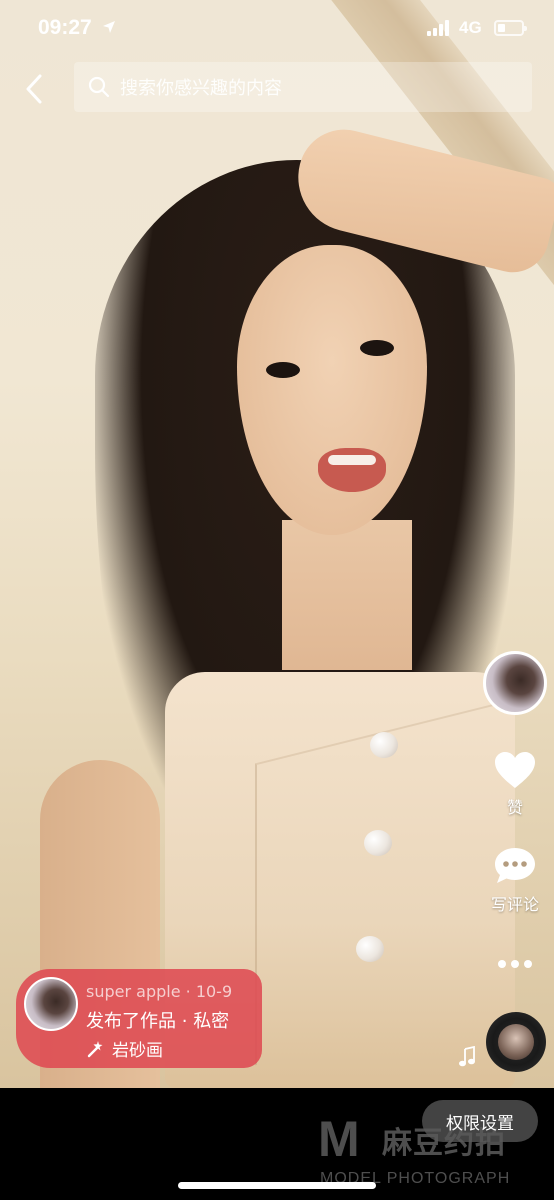  I want to click on card-action-line: 发布了作品 · 私密, so click(157, 1020).